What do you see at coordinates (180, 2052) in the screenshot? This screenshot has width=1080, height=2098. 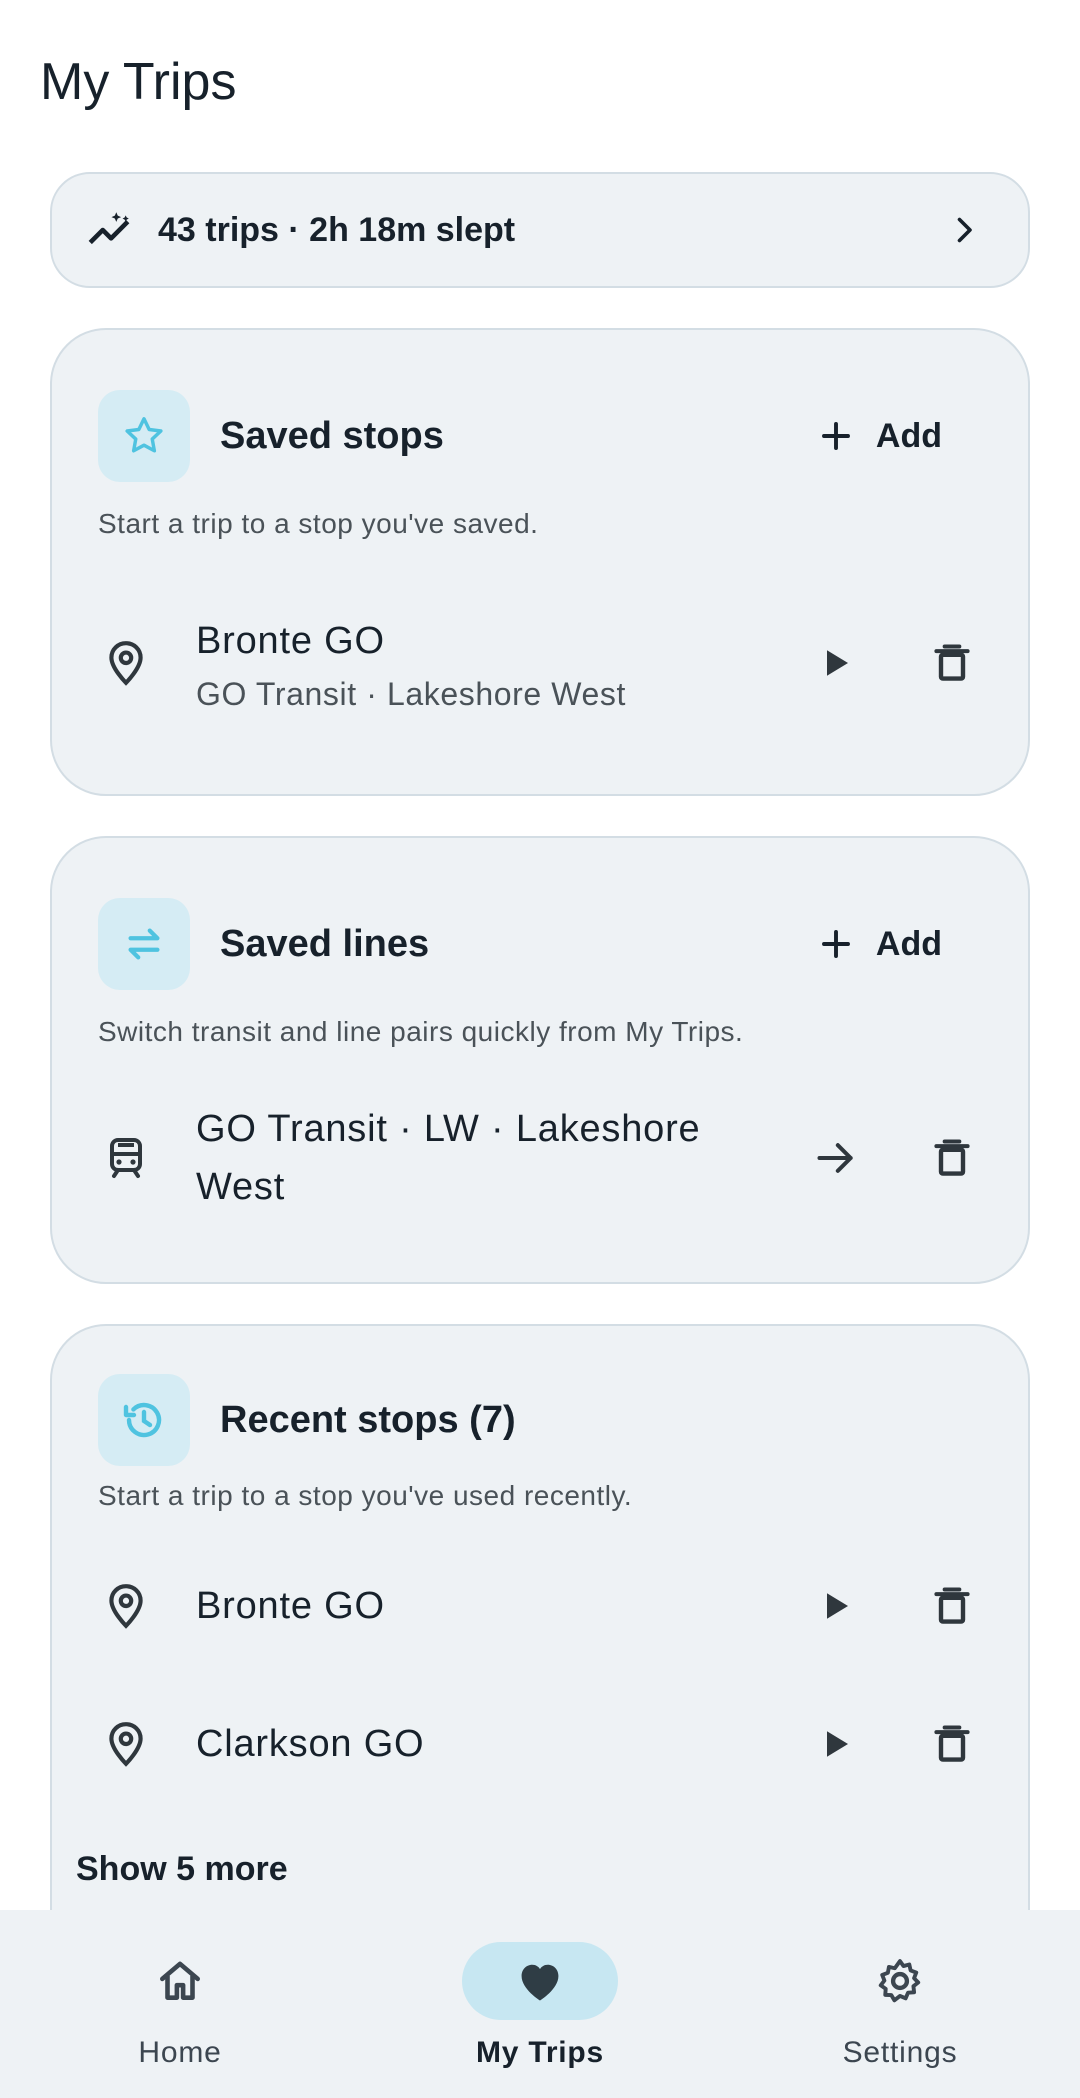 I see `nav-label: Home` at bounding box center [180, 2052].